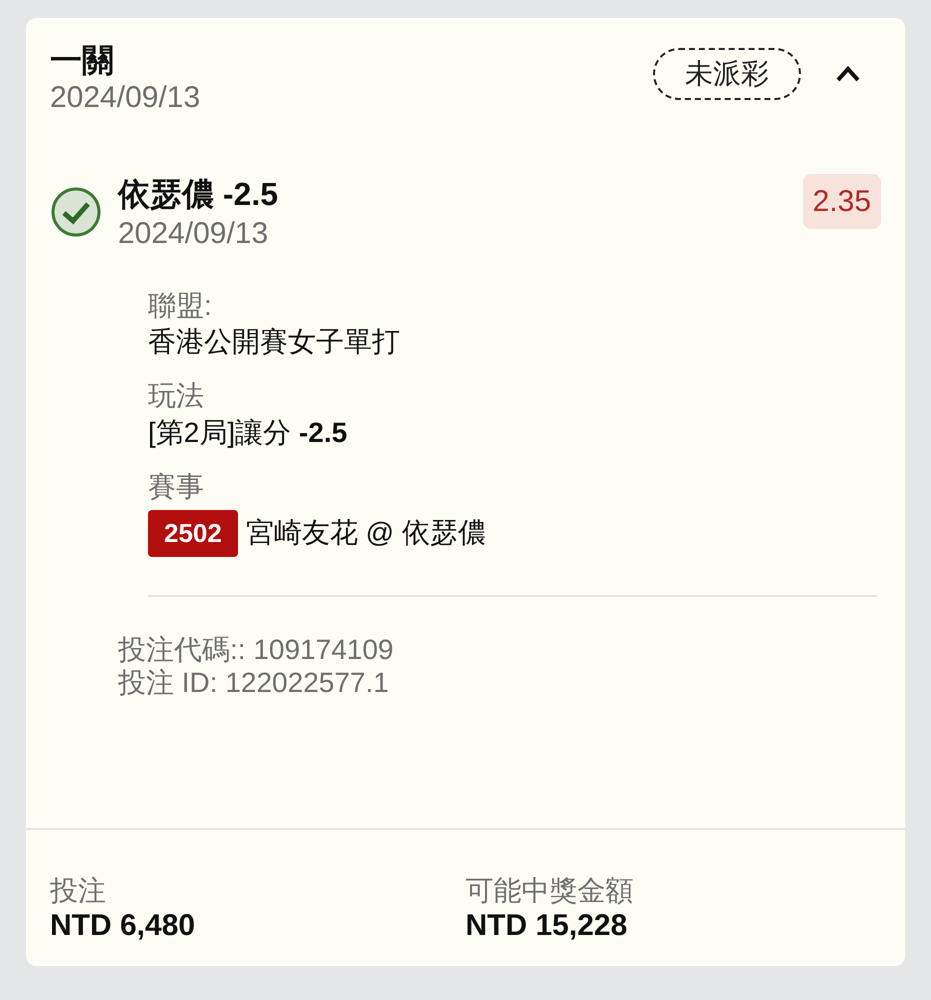 The width and height of the screenshot is (931, 1000). I want to click on event-name: 宮崎友花 @ 依瑟儂, so click(366, 533).